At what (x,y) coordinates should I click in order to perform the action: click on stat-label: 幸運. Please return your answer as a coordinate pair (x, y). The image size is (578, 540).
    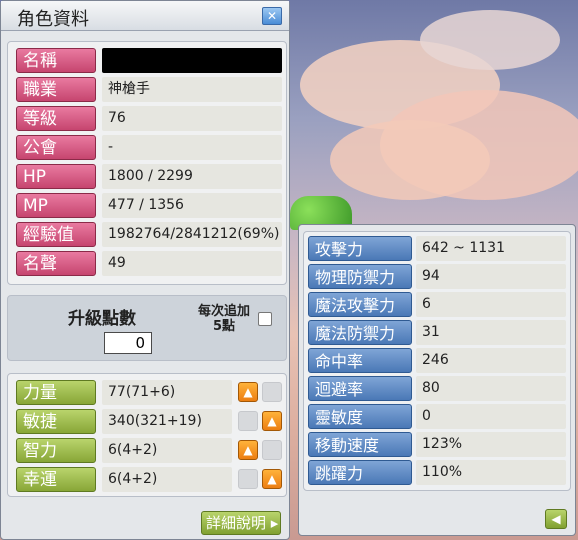
    Looking at the image, I should click on (56, 479).